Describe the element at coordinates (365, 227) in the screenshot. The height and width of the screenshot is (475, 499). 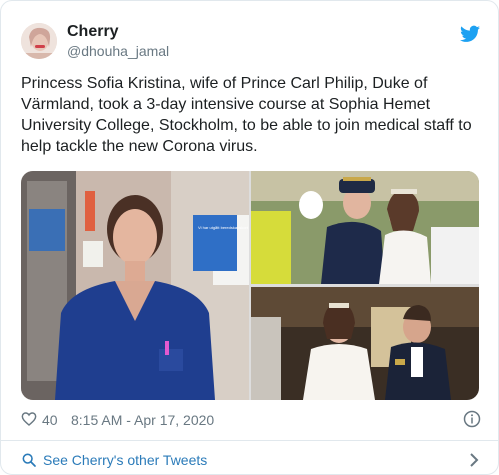
I see `photo-wedding-waving` at that location.